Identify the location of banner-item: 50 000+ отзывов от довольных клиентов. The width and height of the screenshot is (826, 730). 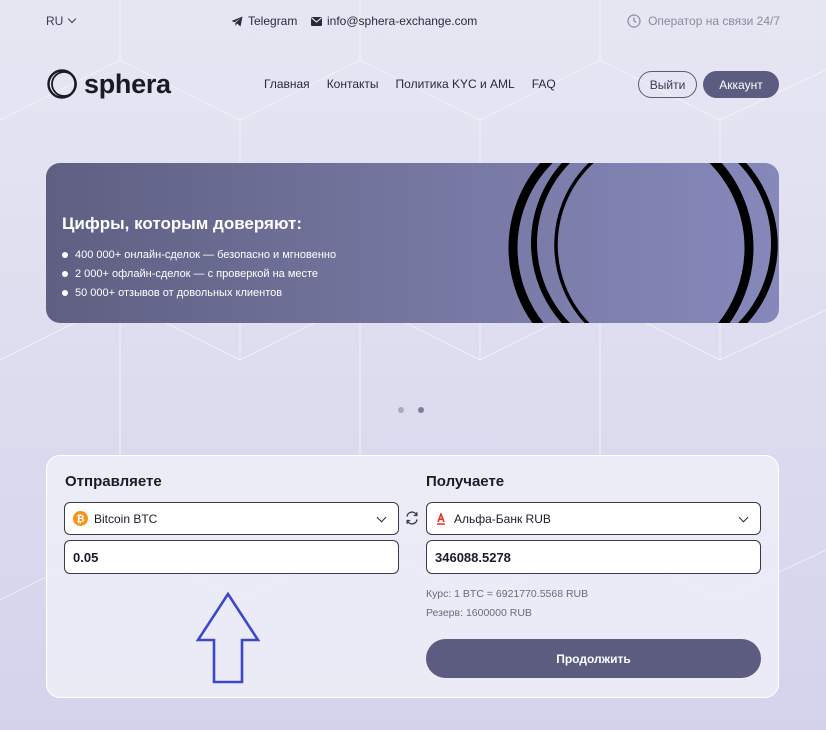
(199, 292).